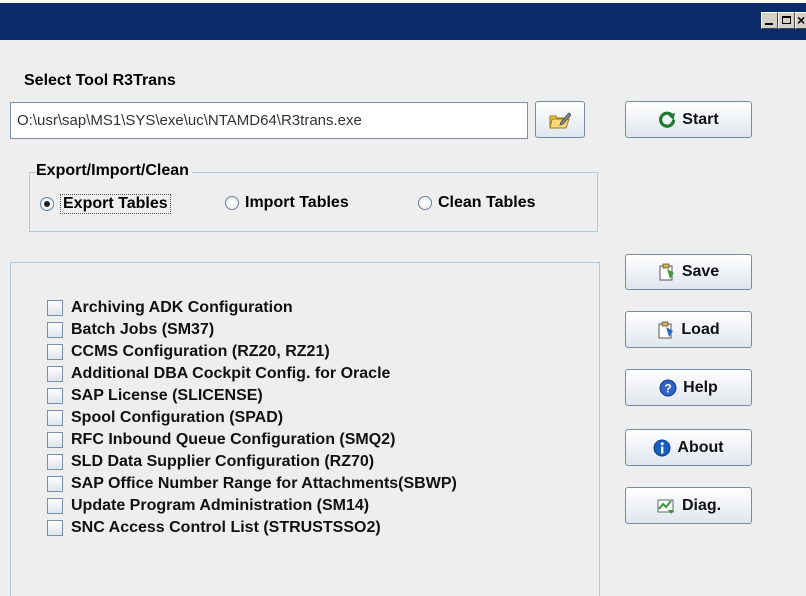 This screenshot has height=596, width=806. I want to click on maximize-button, so click(786, 20).